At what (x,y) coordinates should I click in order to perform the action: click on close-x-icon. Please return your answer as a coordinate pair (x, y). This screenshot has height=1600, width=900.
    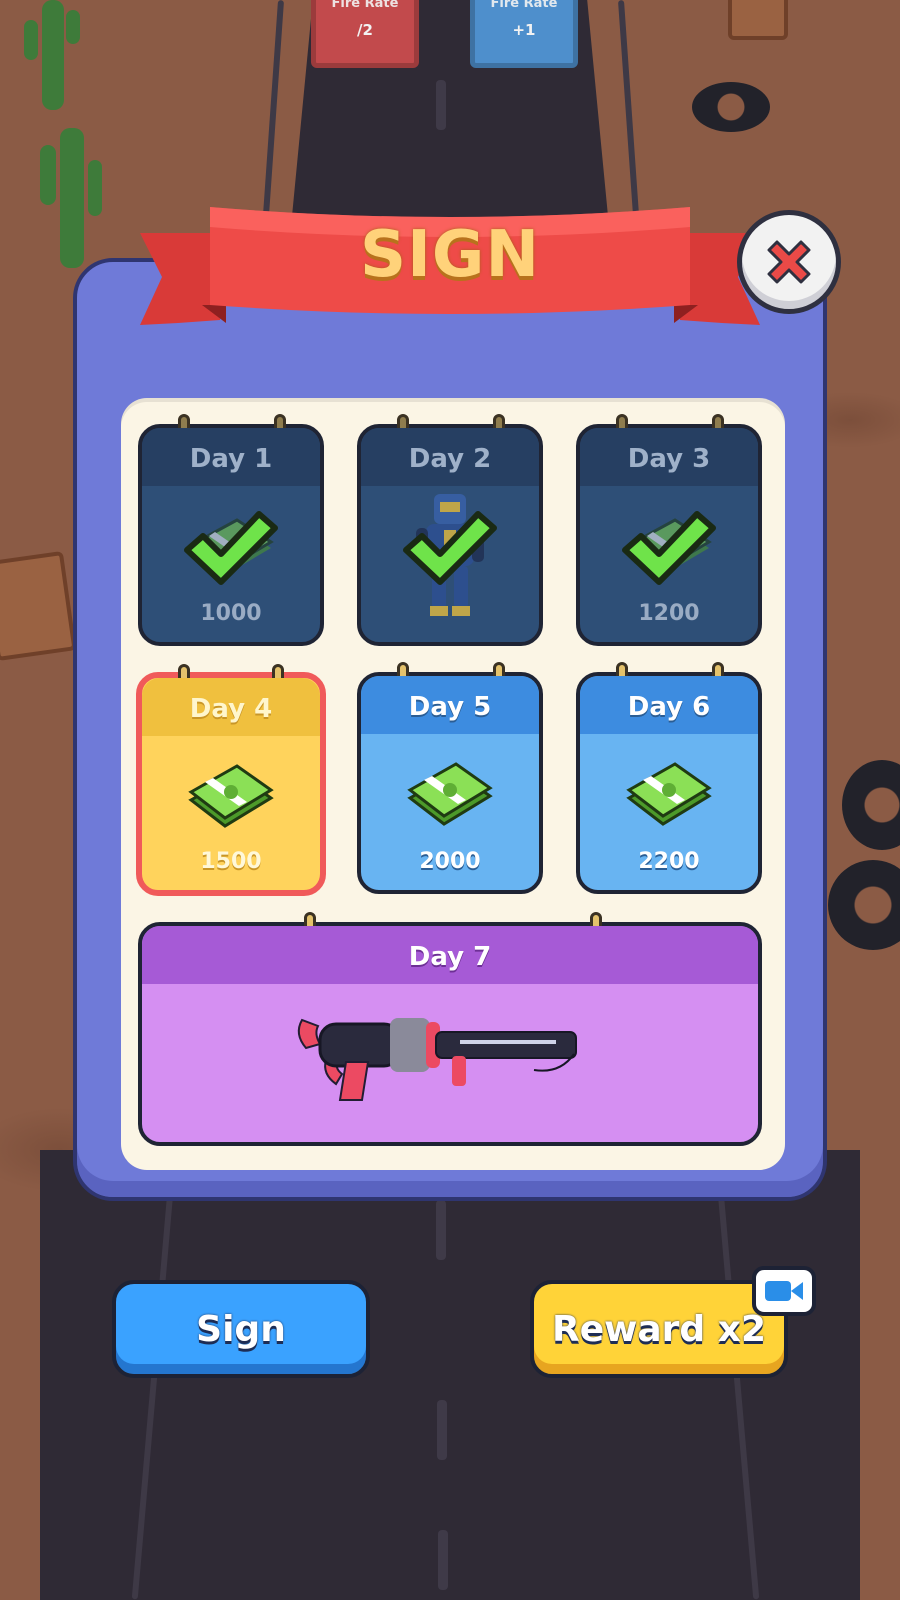
    Looking at the image, I should click on (789, 262).